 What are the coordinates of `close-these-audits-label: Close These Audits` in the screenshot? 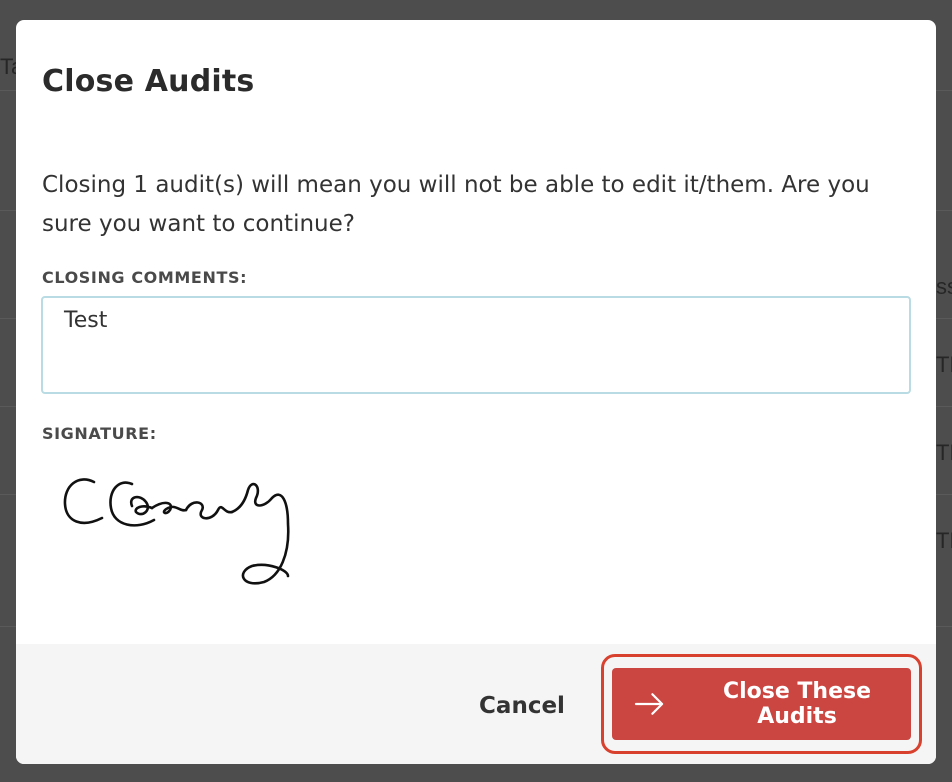 It's located at (797, 704).